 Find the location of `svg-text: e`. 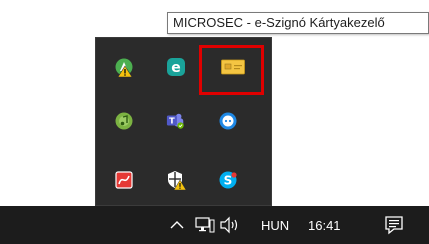

svg-text: e is located at coordinates (176, 68).